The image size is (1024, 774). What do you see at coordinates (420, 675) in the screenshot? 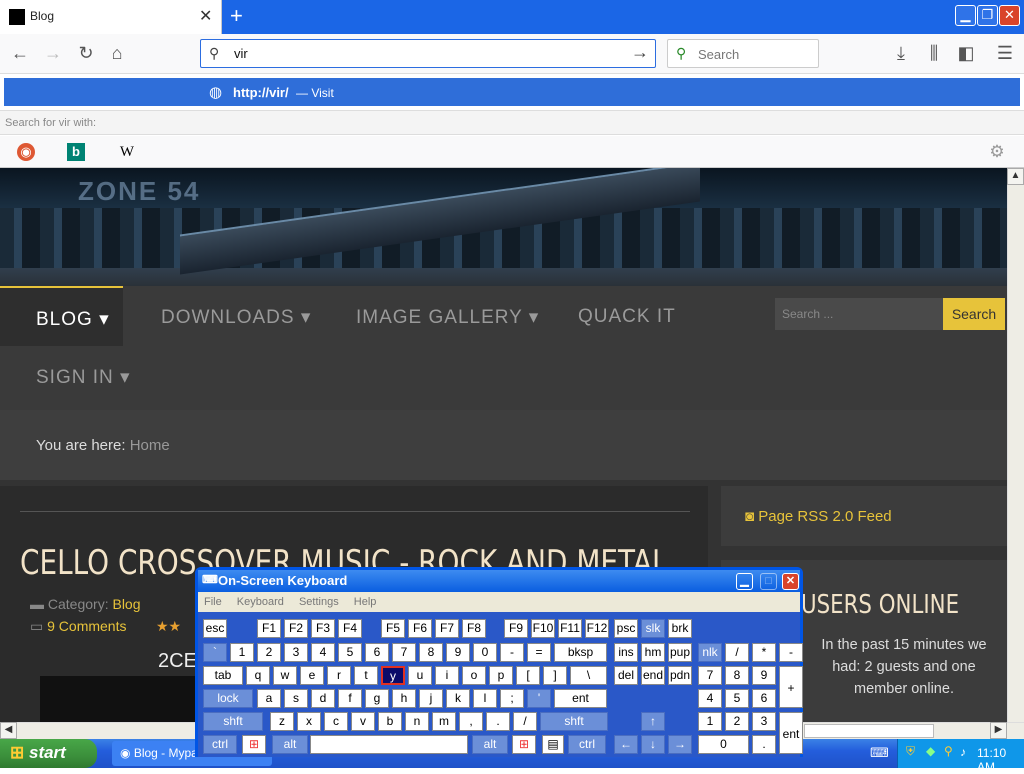
I see `key-u: u` at bounding box center [420, 675].